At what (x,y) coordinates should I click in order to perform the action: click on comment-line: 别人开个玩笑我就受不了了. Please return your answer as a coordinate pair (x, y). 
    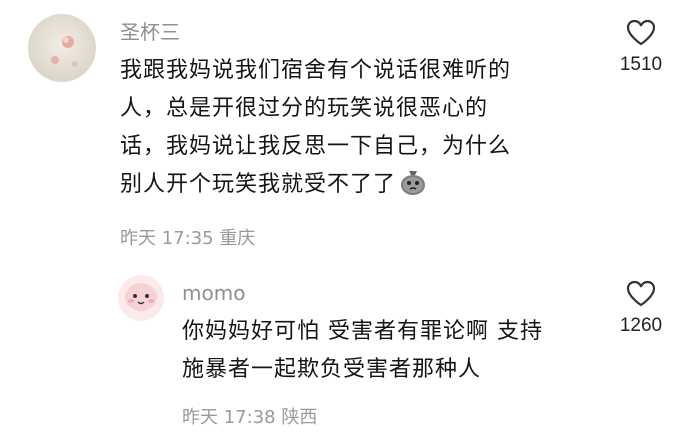
    Looking at the image, I should click on (355, 188).